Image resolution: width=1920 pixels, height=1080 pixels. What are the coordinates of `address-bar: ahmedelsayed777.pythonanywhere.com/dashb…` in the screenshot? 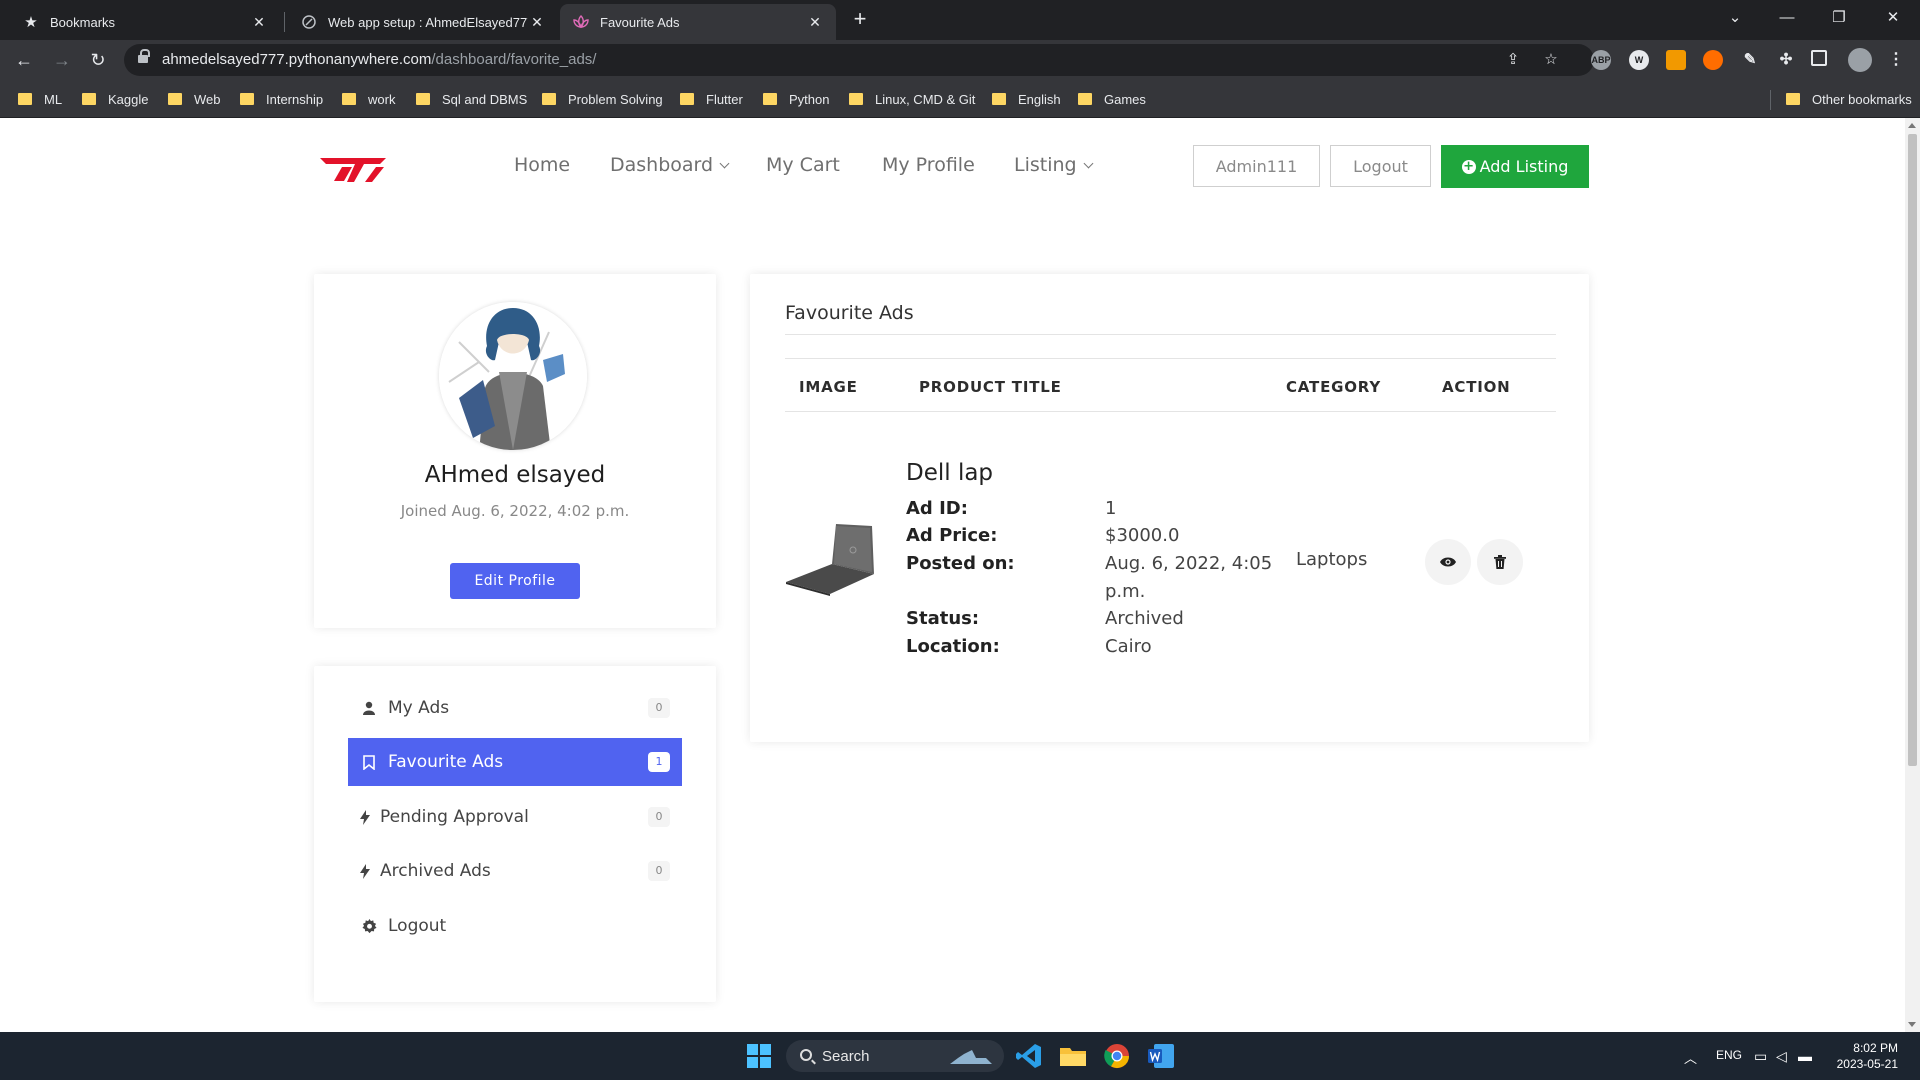 It's located at (859, 60).